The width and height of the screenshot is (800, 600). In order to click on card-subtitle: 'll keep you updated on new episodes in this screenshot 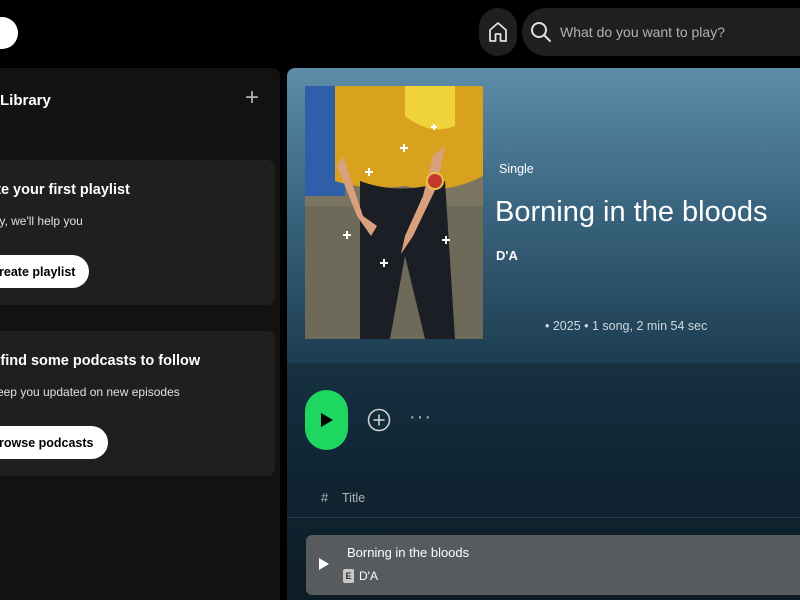, I will do `click(90, 392)`.